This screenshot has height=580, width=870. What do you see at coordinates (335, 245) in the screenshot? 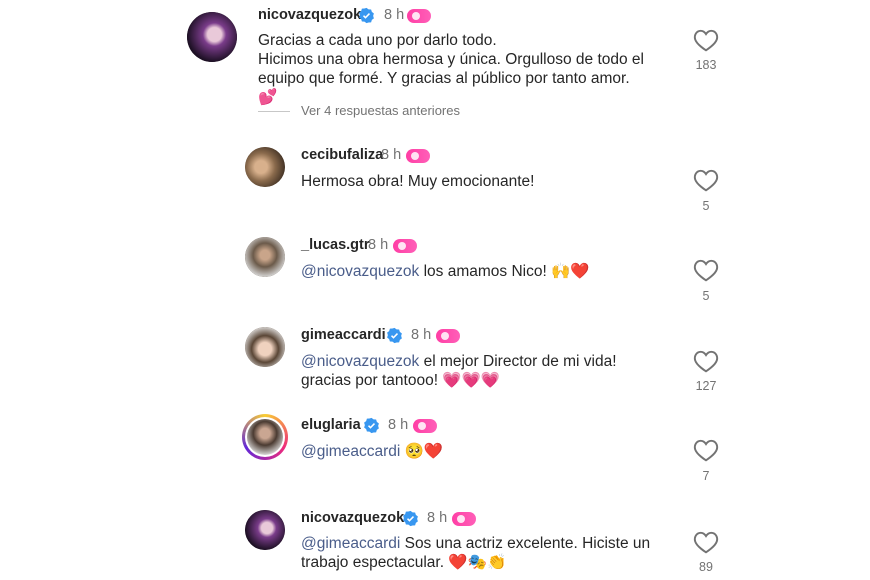
I see `username: _lucas.gtr` at bounding box center [335, 245].